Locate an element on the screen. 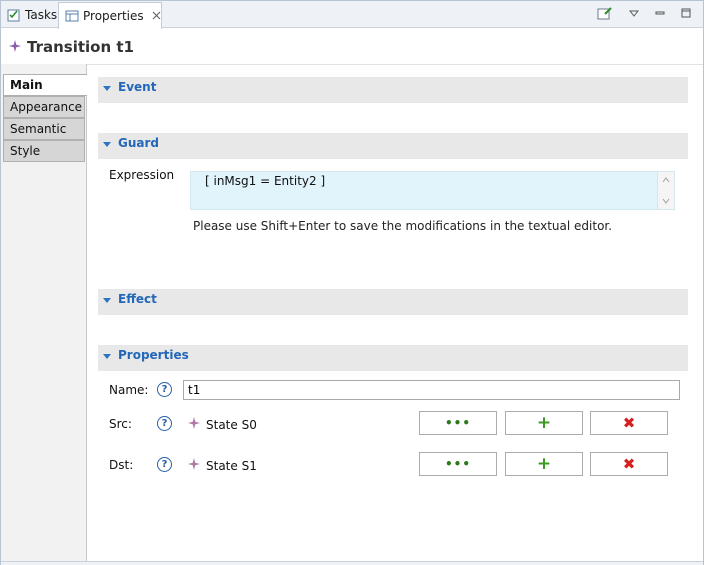 The image size is (704, 565). nav-item-style: Style is located at coordinates (44, 151).